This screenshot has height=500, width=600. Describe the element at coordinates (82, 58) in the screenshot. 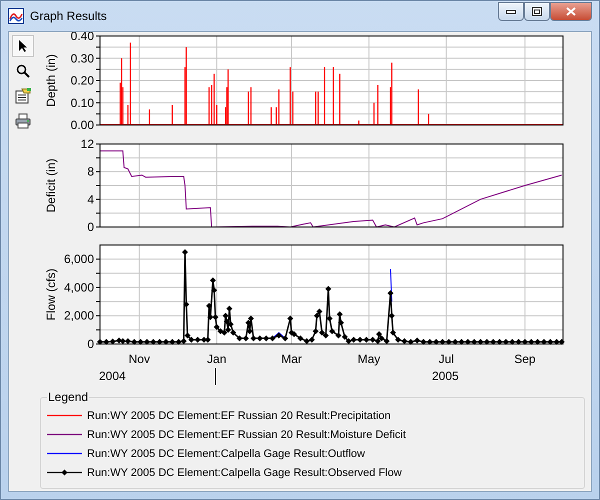

I see `axis-tick-label: 0.30` at that location.